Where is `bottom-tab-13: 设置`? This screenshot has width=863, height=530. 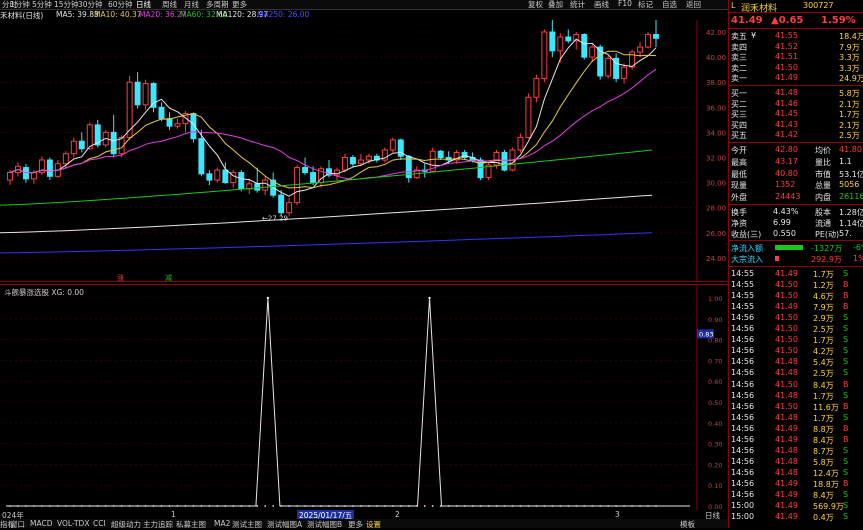
bottom-tab-13: 设置 is located at coordinates (373, 524).